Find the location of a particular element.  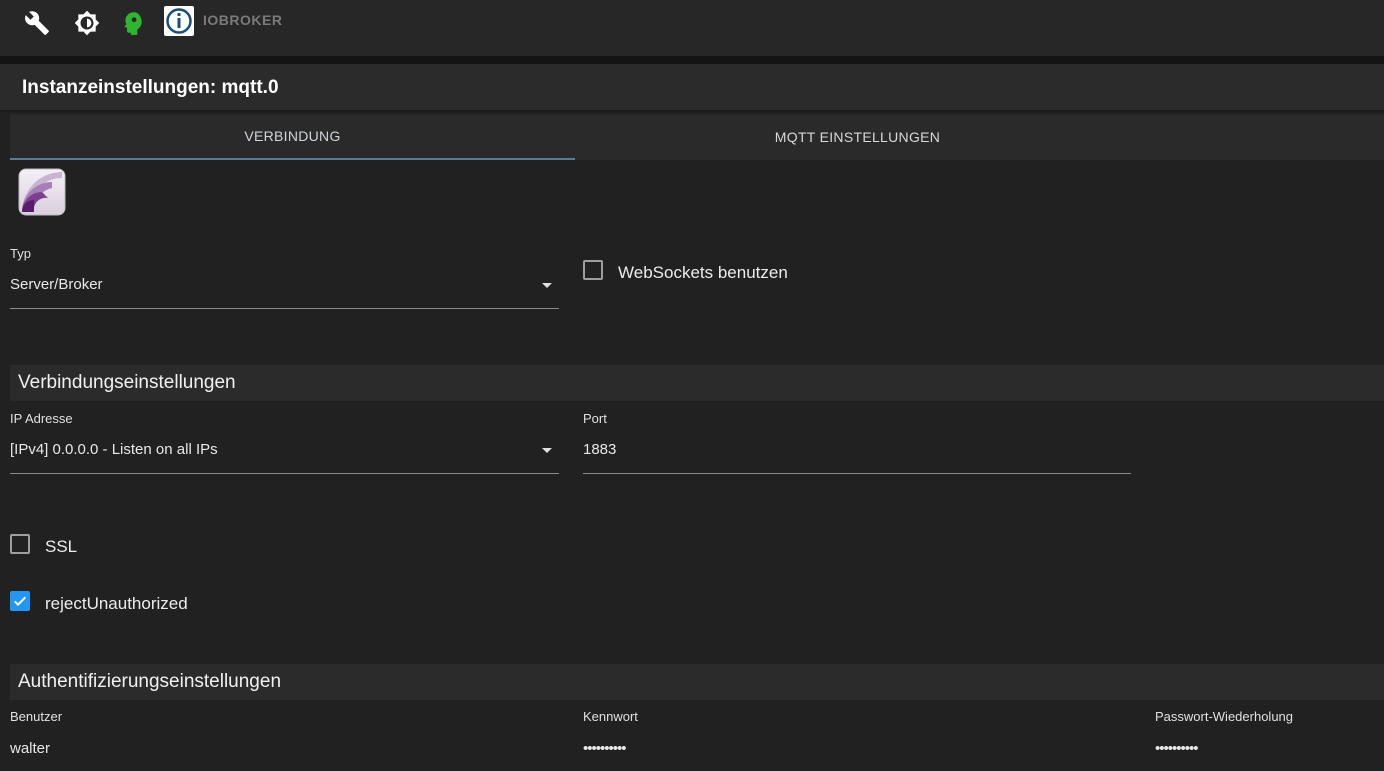

port-input: 1883 is located at coordinates (599, 449).